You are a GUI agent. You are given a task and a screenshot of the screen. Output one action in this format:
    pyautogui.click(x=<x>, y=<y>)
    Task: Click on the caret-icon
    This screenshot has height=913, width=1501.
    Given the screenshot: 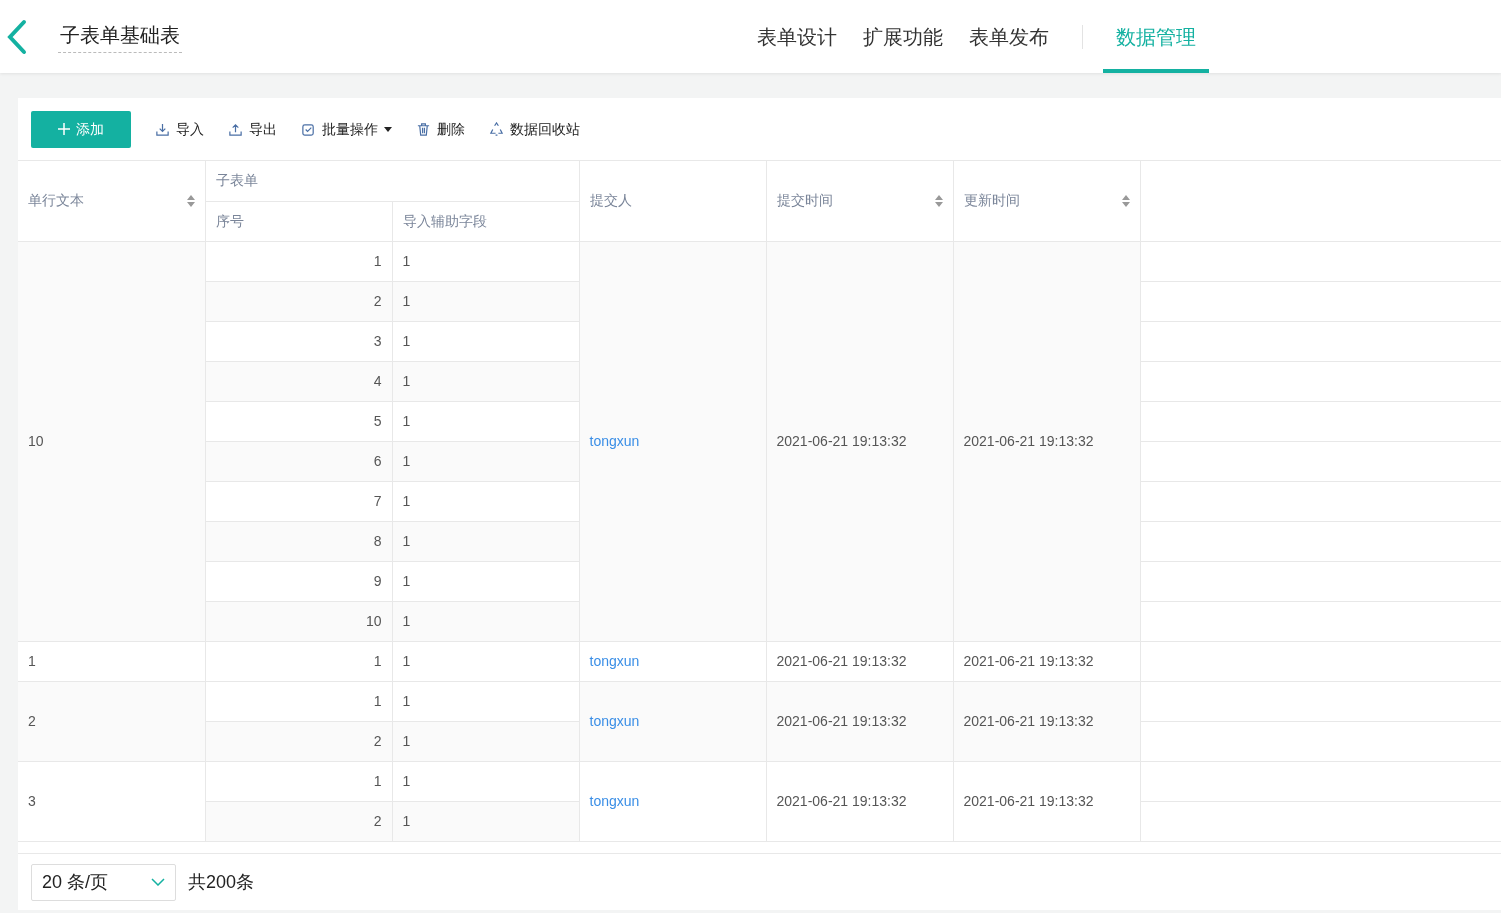 What is the action you would take?
    pyautogui.click(x=388, y=129)
    